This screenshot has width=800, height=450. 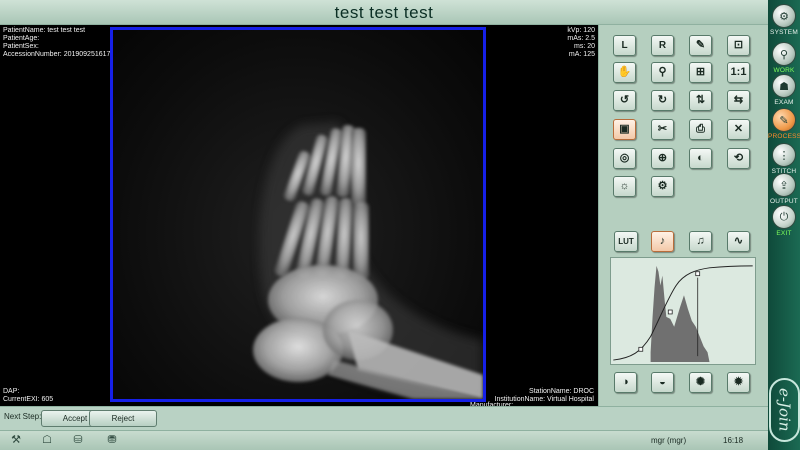 I want to click on audio-settings-button: ♫, so click(x=700, y=241).